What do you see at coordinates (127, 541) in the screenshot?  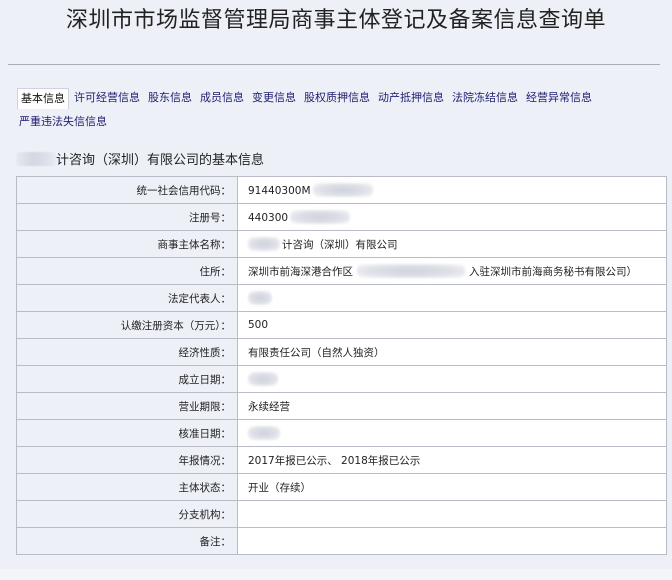 I see `field-label: 备注：` at bounding box center [127, 541].